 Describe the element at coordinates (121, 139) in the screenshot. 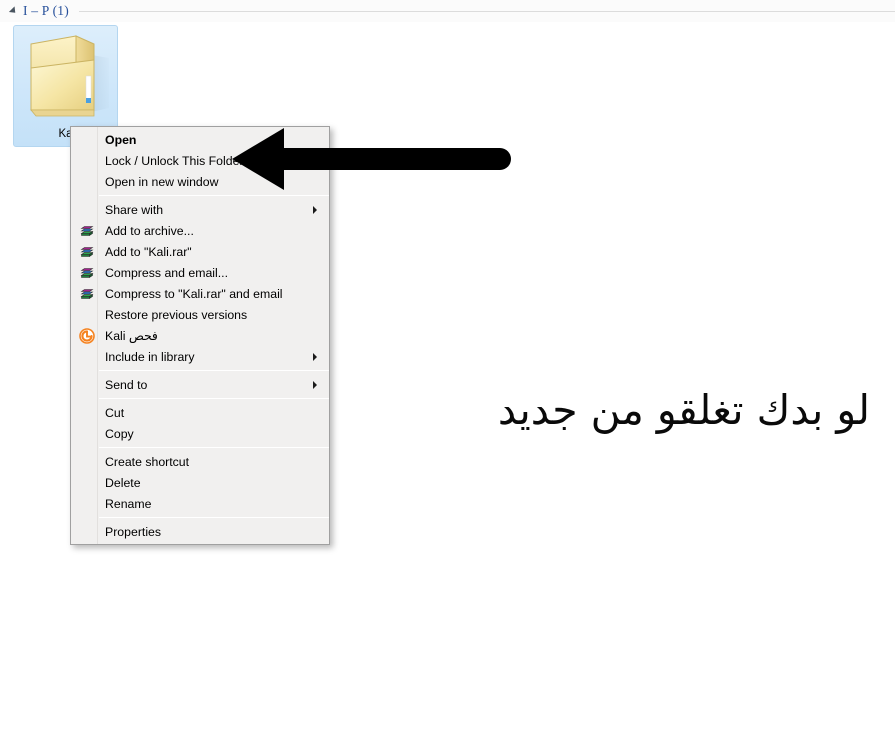

I see `menu-item-label: Open` at that location.